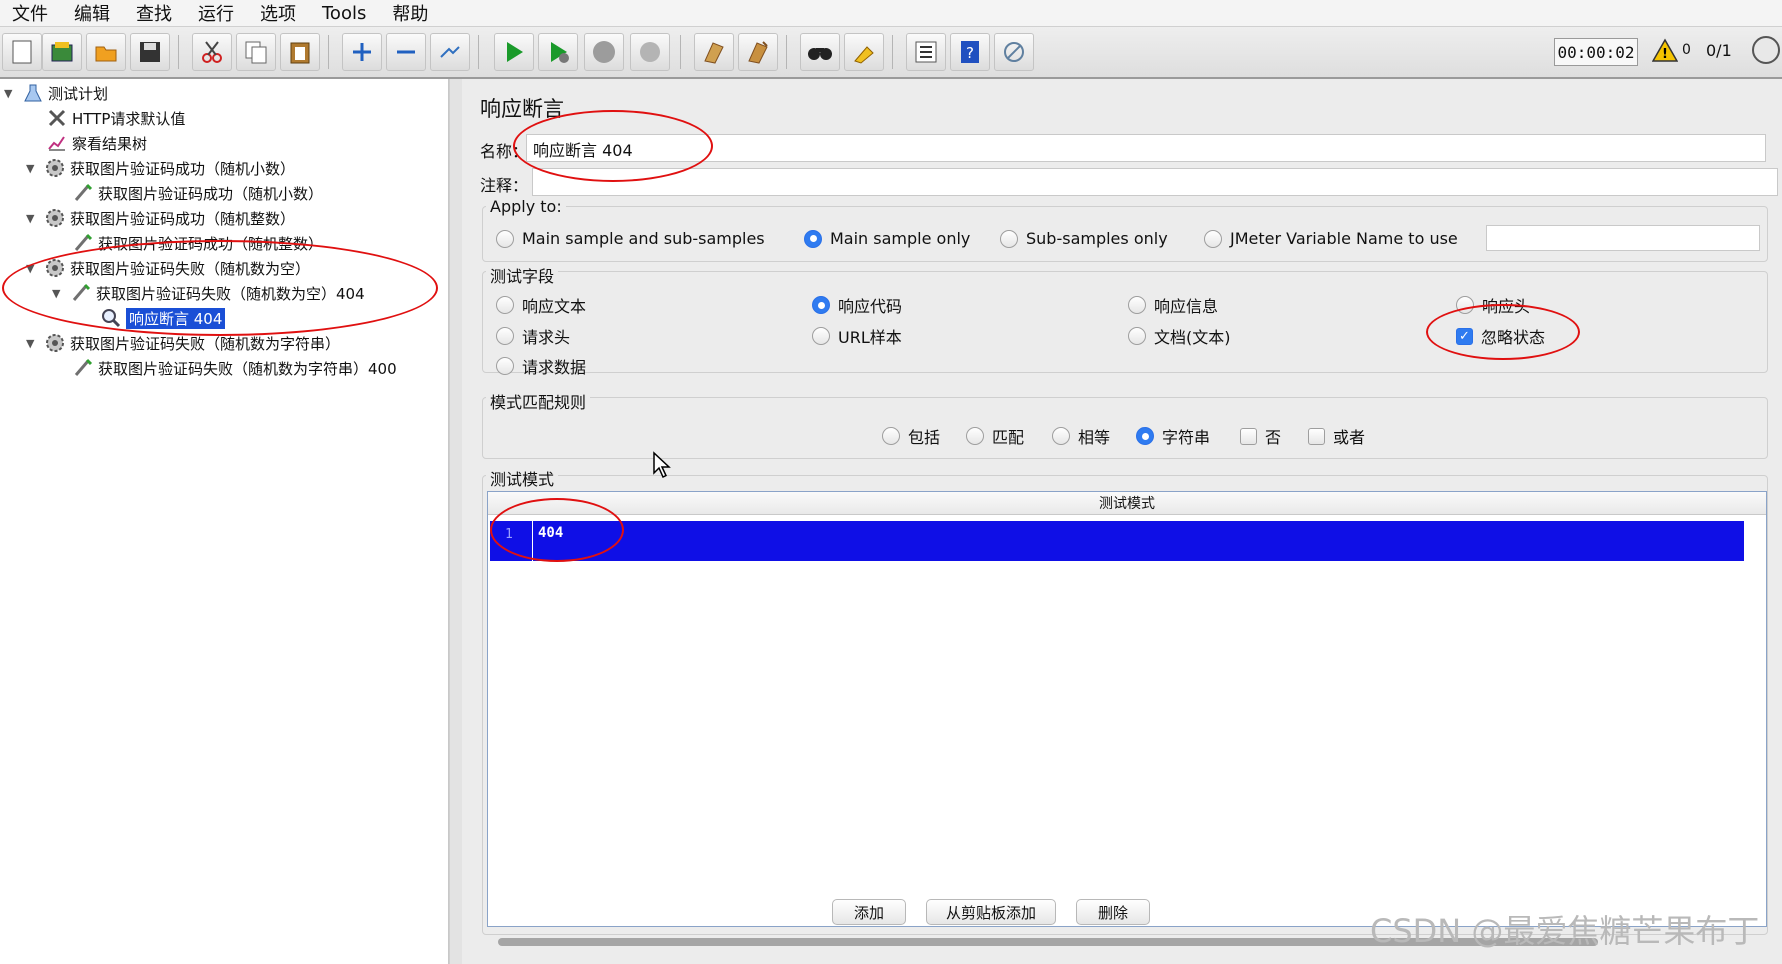 The height and width of the screenshot is (964, 1782). Describe the element at coordinates (56, 93) in the screenshot. I see `tree-item-test-plan: ▼ 测试计划` at that location.